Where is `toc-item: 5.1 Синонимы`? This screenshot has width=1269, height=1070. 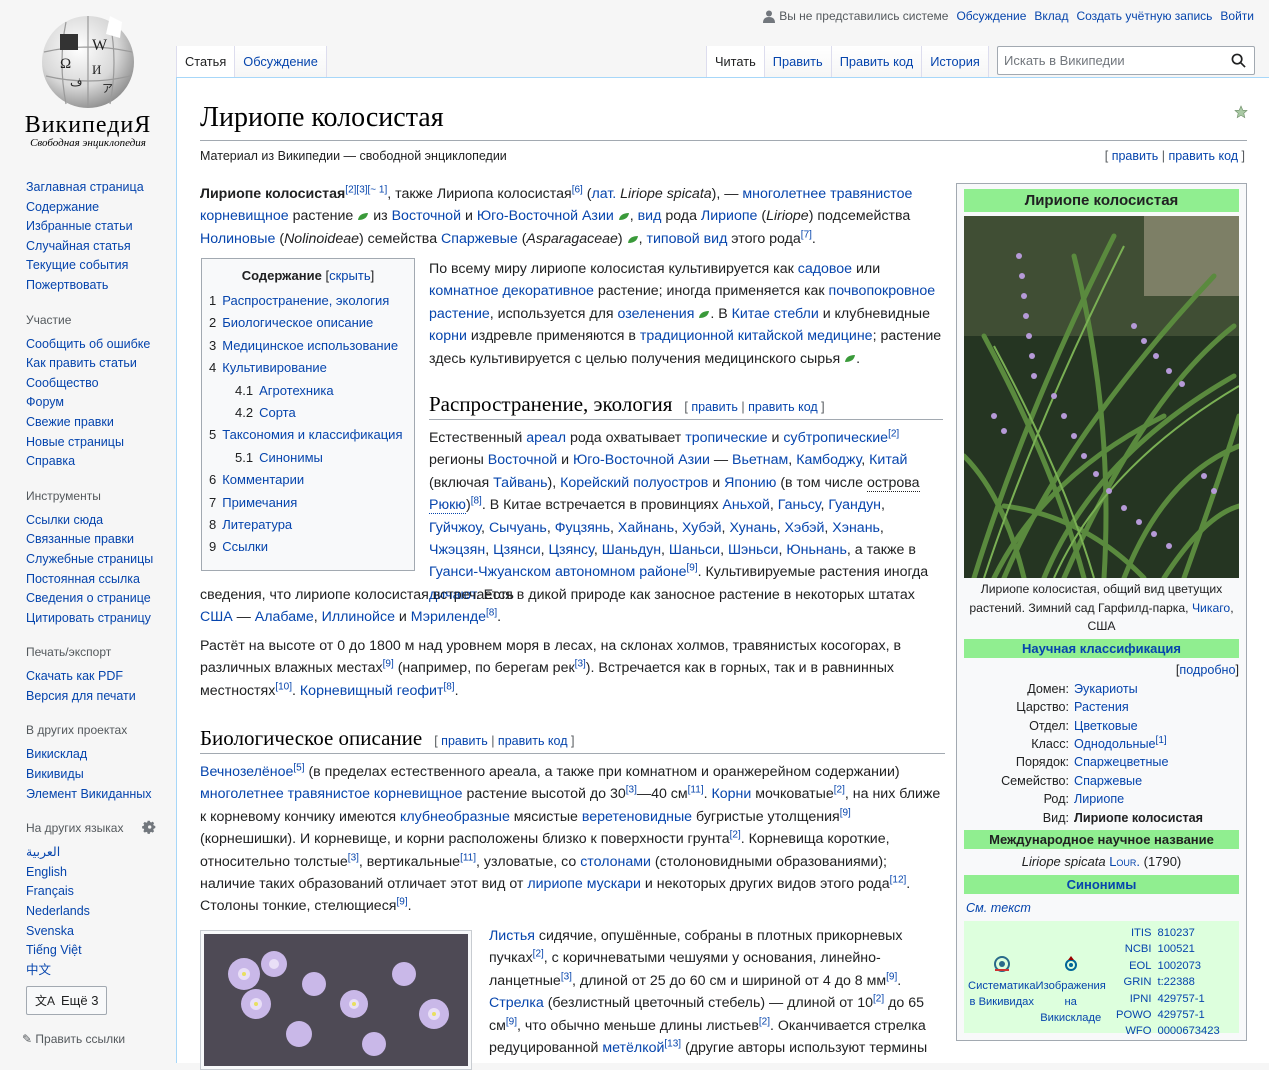
toc-item: 5.1 Синонимы is located at coordinates (308, 458).